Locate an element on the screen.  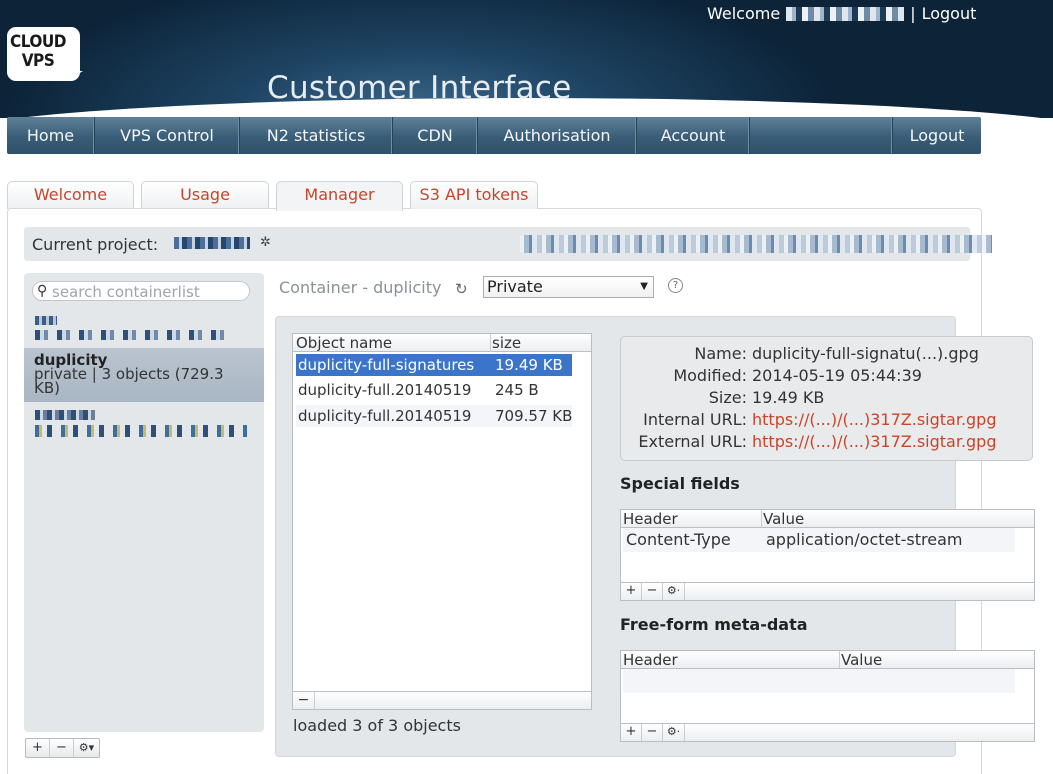
tab-manager: Manager is located at coordinates (339, 196).